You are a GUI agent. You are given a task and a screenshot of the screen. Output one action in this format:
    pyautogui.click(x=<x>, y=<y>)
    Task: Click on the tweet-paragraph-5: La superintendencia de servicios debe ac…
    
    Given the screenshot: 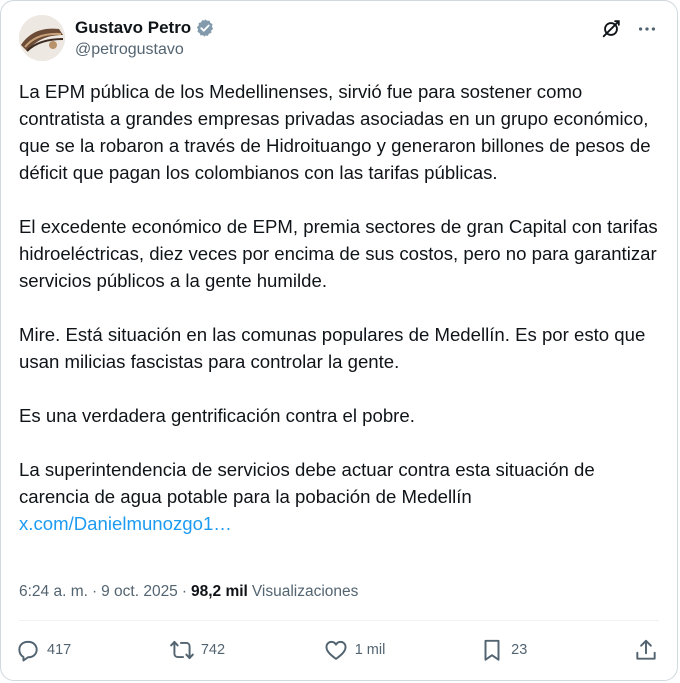 What is the action you would take?
    pyautogui.click(x=339, y=496)
    